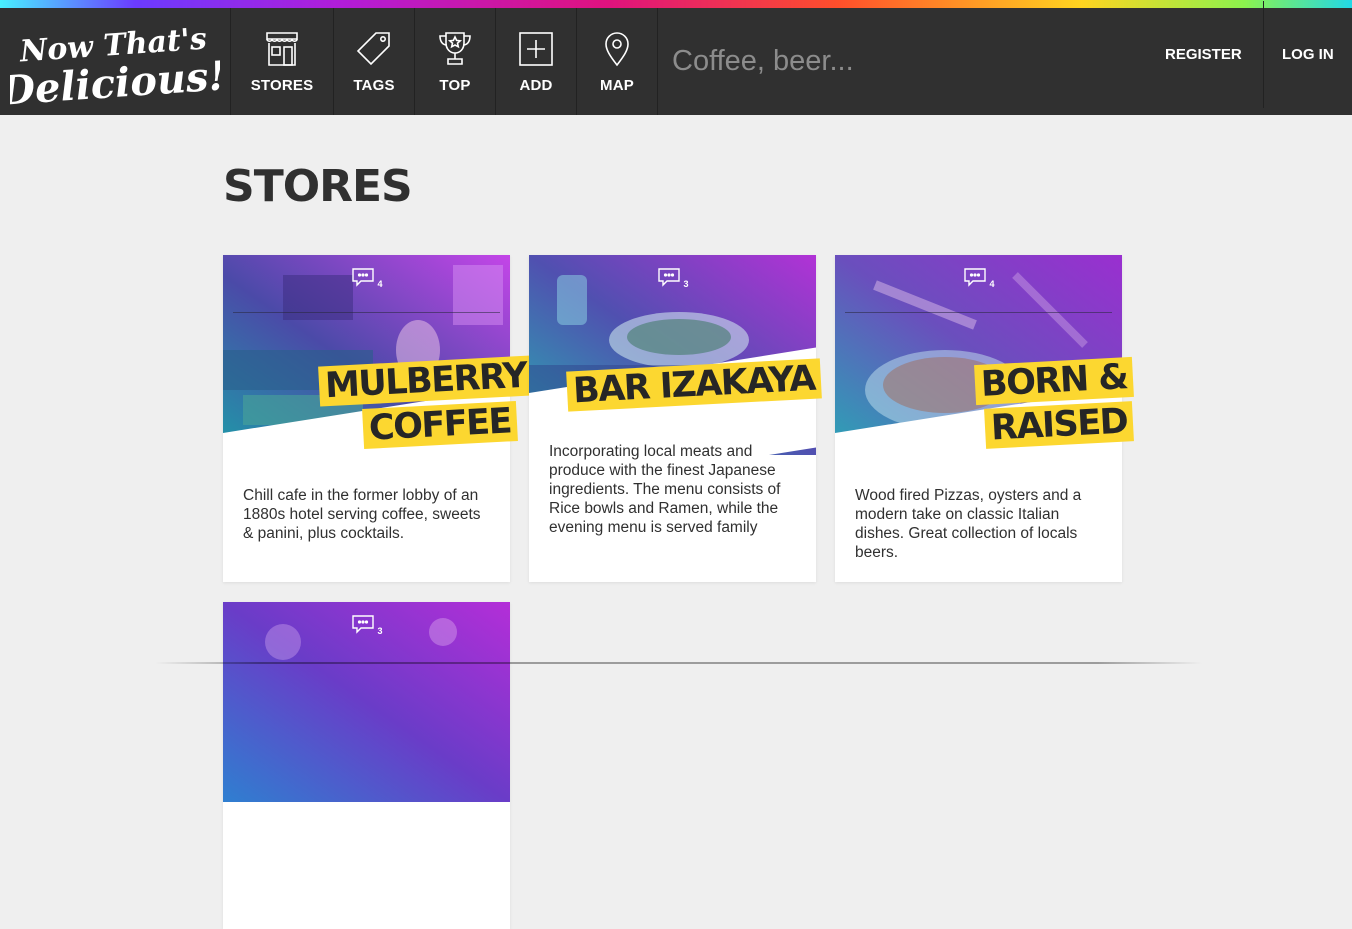  I want to click on nav-add: ADD, so click(536, 61).